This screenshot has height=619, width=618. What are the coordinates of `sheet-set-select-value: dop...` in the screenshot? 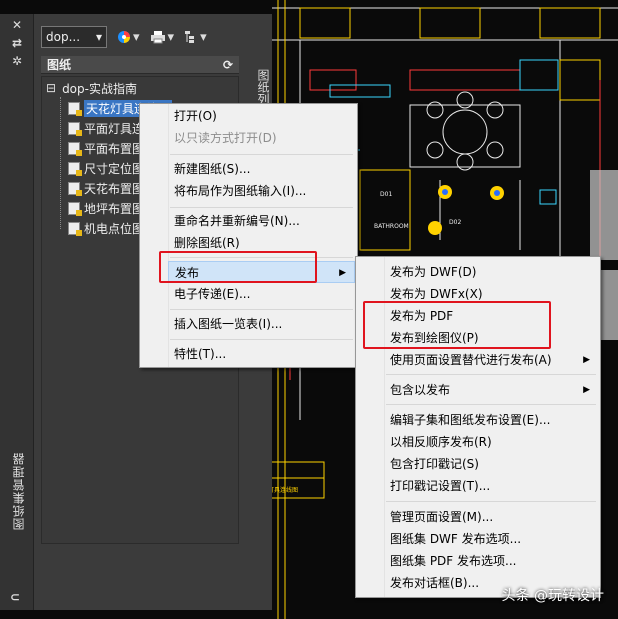 It's located at (63, 37).